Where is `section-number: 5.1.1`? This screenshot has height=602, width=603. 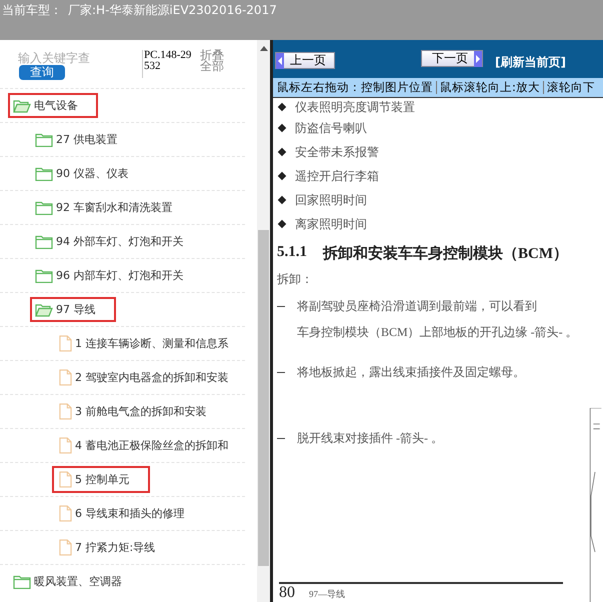 section-number: 5.1.1 is located at coordinates (292, 253).